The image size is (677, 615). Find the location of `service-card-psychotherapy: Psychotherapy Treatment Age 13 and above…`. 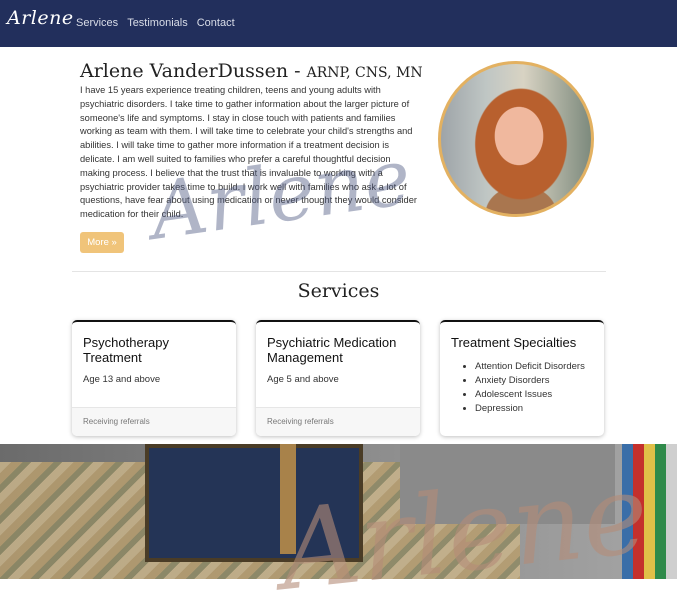

service-card-psychotherapy: Psychotherapy Treatment Age 13 and above… is located at coordinates (154, 378).